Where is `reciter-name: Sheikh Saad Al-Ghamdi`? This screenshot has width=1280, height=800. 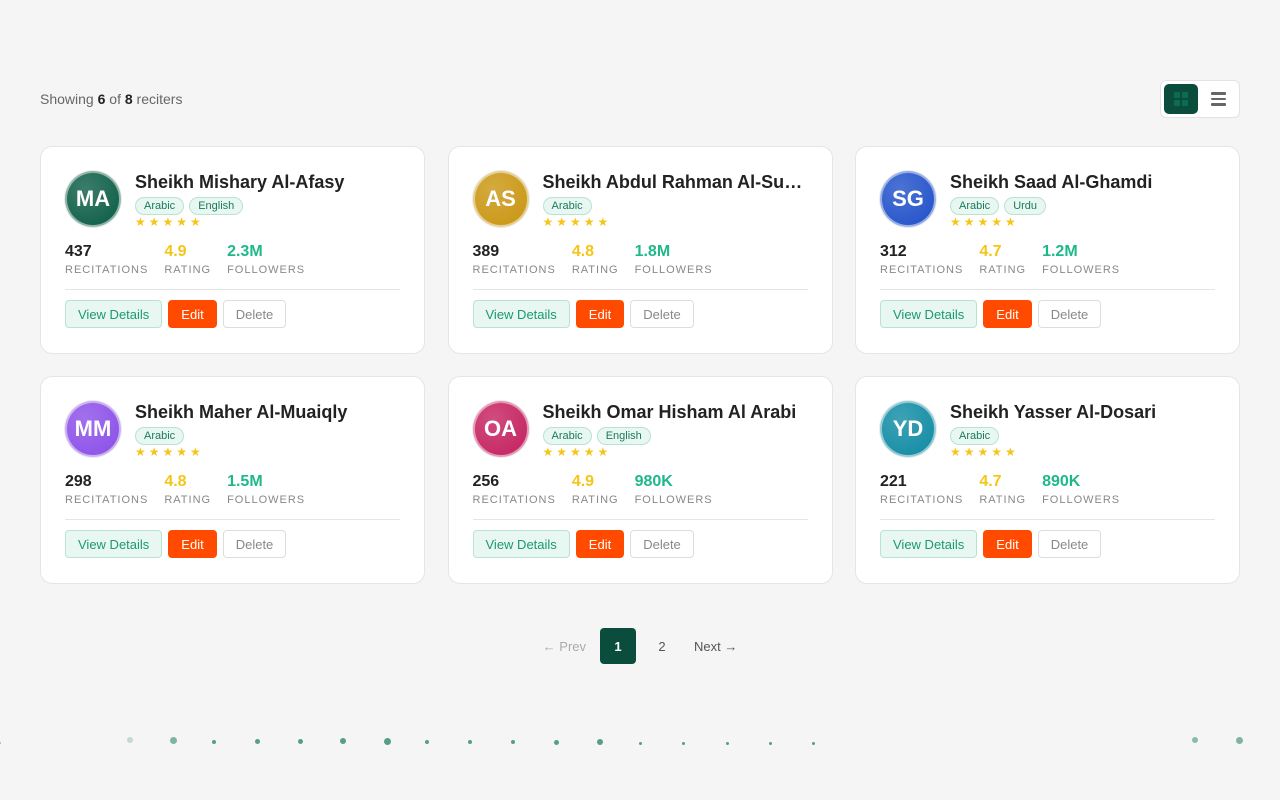
reciter-name: Sheikh Saad Al-Ghamdi is located at coordinates (1051, 182).